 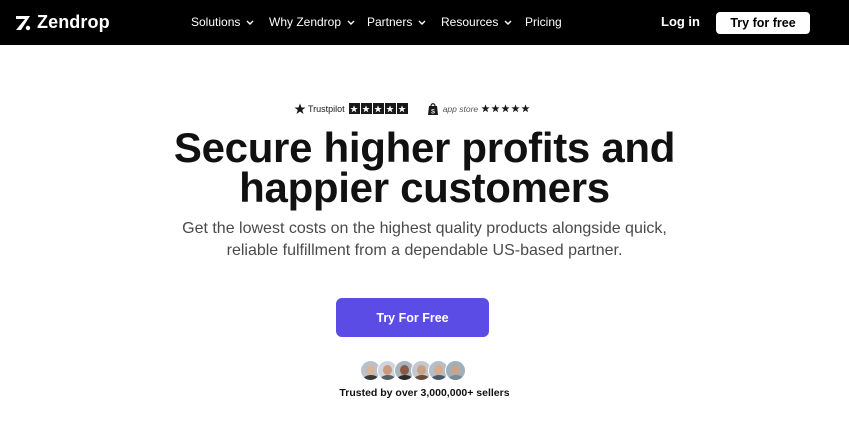 I want to click on try-for-free-cta-button: Try For Free, so click(x=412, y=317).